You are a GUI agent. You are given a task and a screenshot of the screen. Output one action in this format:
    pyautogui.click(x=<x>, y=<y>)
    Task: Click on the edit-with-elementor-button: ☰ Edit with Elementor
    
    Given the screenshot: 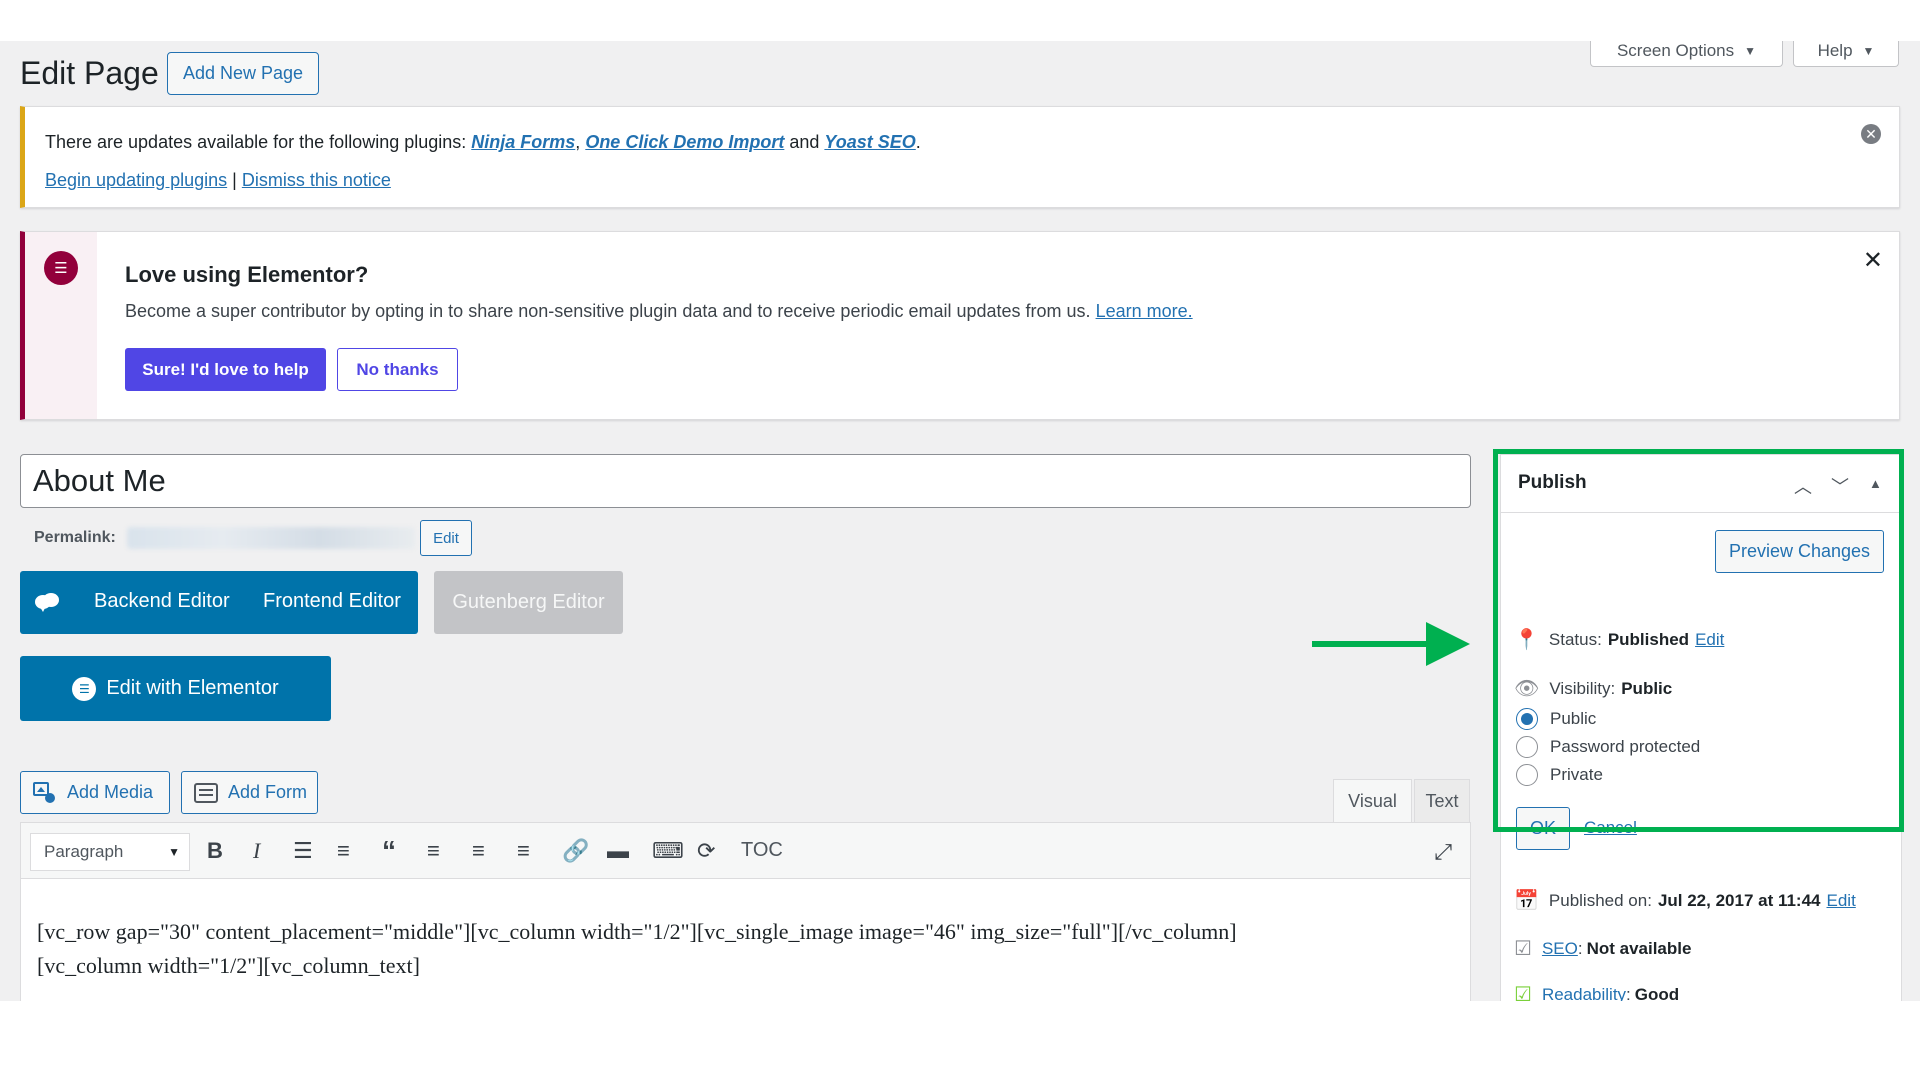 What is the action you would take?
    pyautogui.click(x=175, y=688)
    